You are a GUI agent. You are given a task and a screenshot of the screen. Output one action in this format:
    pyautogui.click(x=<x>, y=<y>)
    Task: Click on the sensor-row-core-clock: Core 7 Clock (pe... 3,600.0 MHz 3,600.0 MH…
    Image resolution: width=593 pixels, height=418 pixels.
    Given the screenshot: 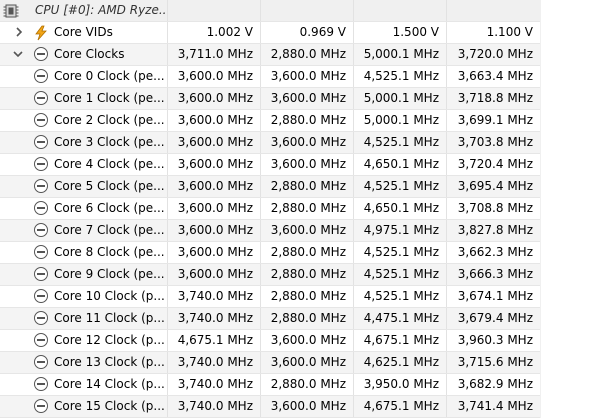 What is the action you would take?
    pyautogui.click(x=270, y=231)
    